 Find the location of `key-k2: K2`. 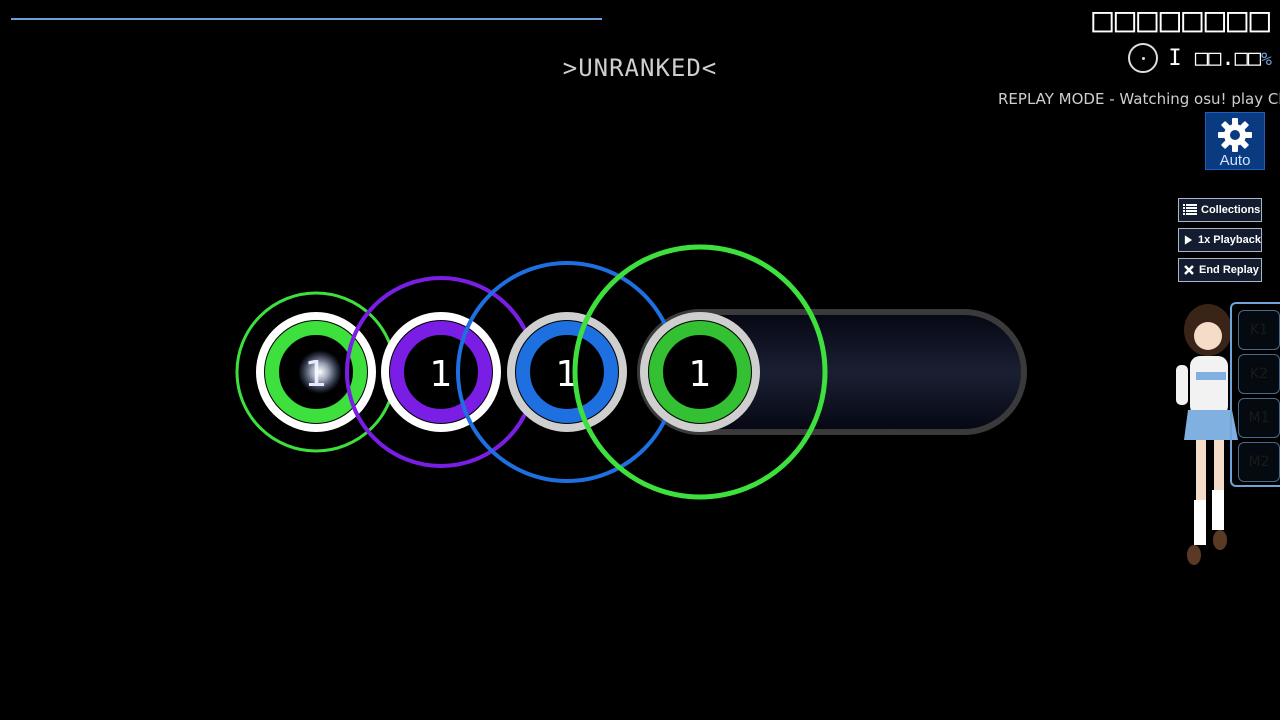

key-k2: K2 is located at coordinates (1259, 374).